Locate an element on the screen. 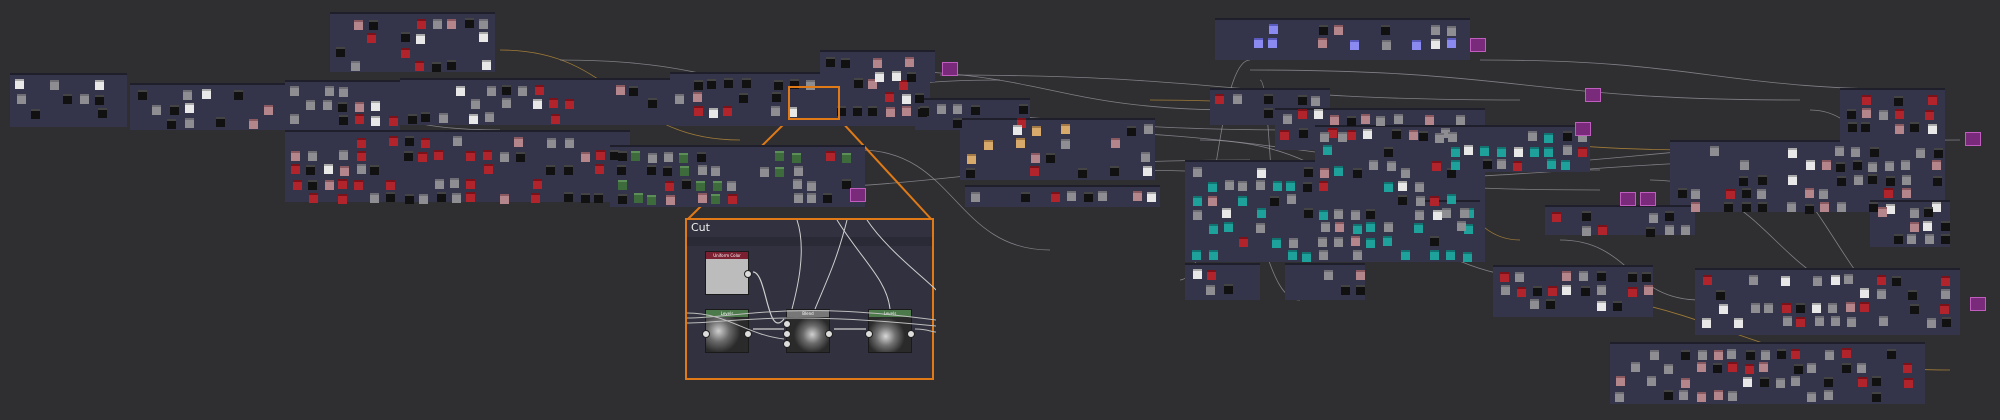  selection-highlight-box is located at coordinates (814, 103).